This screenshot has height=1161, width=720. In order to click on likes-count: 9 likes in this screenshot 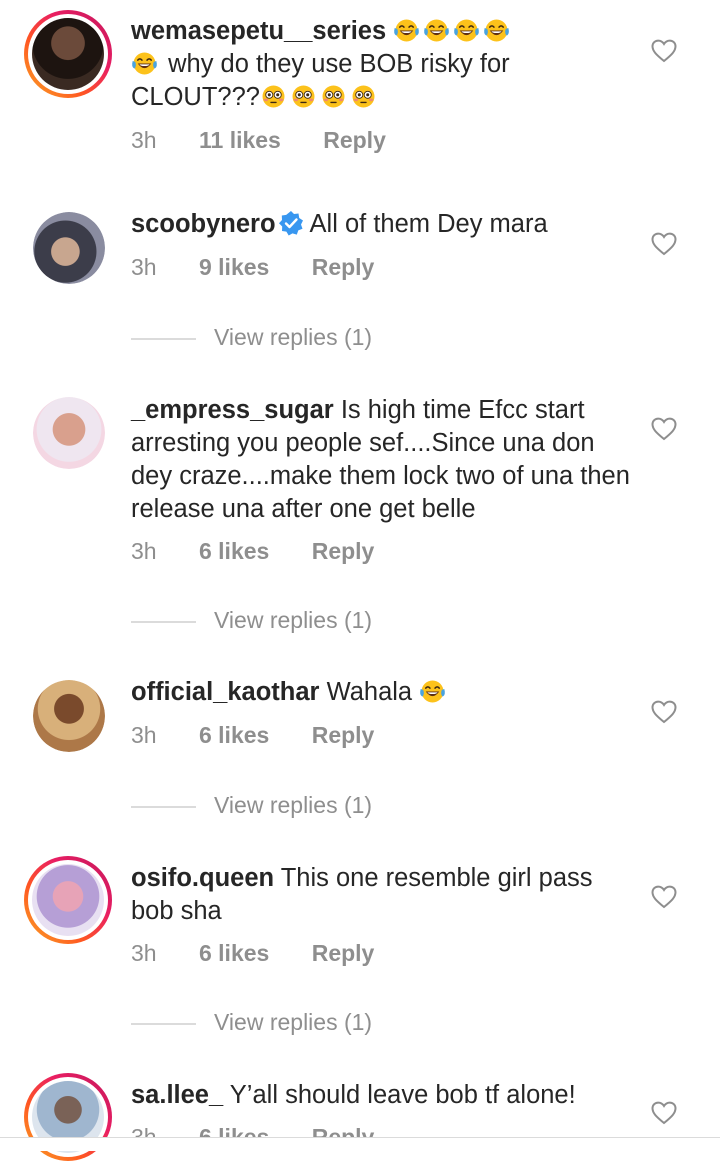, I will do `click(234, 267)`.